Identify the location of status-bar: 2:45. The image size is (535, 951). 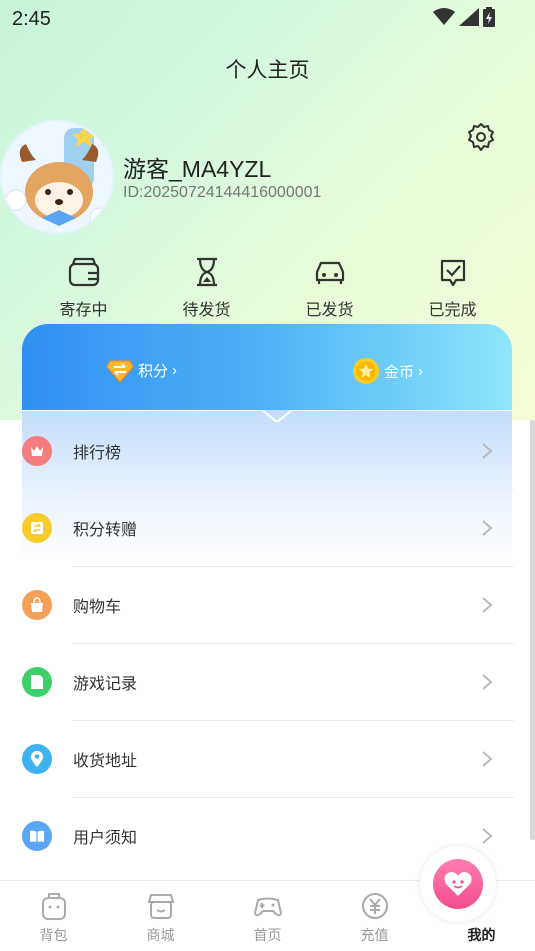
(267, 18).